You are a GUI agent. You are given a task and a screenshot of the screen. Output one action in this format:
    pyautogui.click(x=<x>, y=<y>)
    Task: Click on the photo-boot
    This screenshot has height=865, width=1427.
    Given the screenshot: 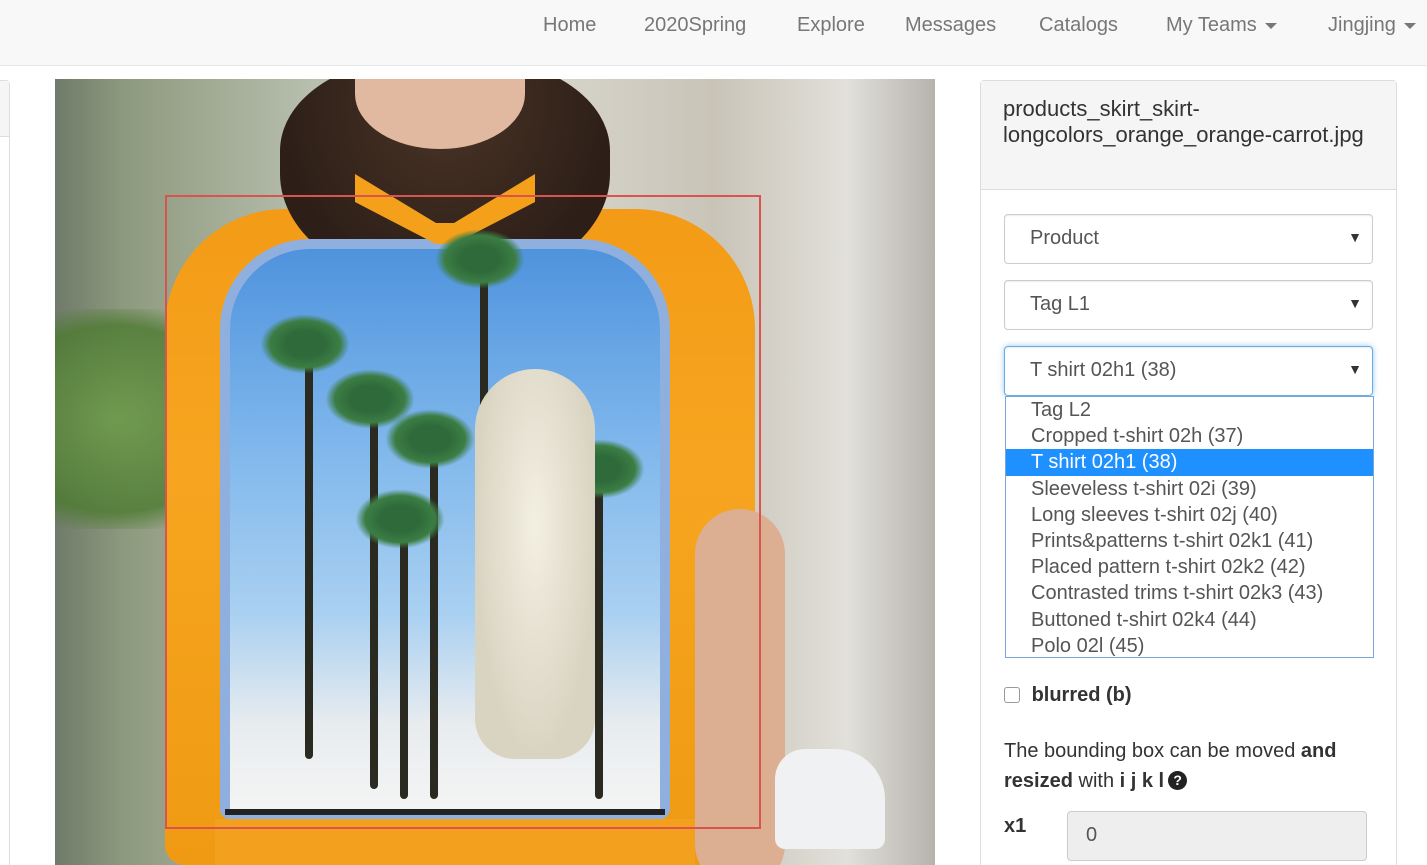 What is the action you would take?
    pyautogui.click(x=830, y=799)
    